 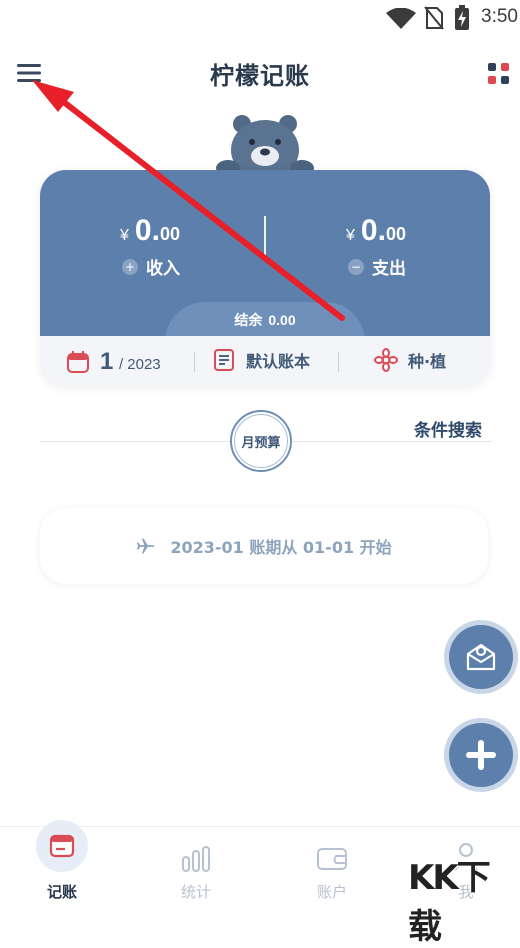 I want to click on budget-line-left, so click(x=135, y=441).